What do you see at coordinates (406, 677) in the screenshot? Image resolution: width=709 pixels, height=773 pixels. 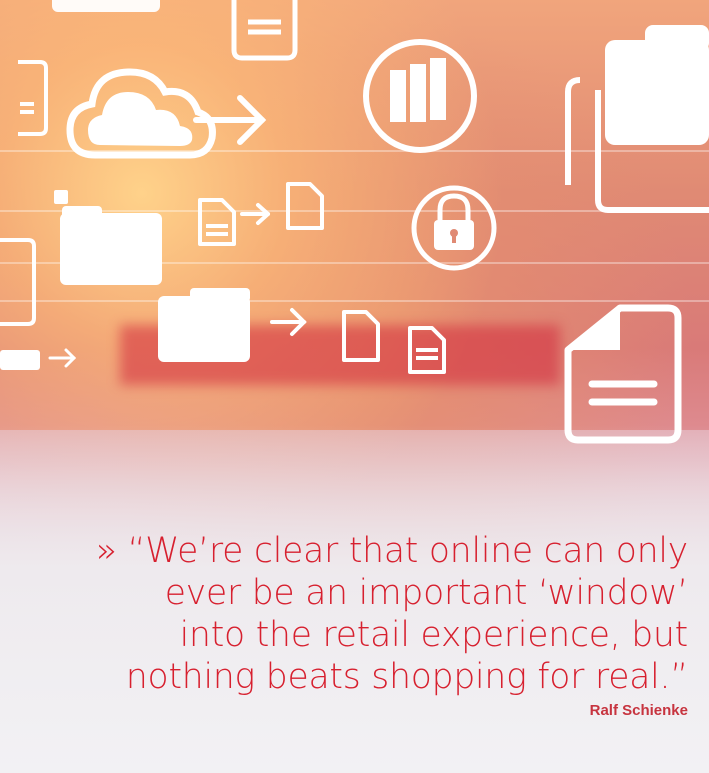 I see `quote-line: nothing beats shopping for real.”` at bounding box center [406, 677].